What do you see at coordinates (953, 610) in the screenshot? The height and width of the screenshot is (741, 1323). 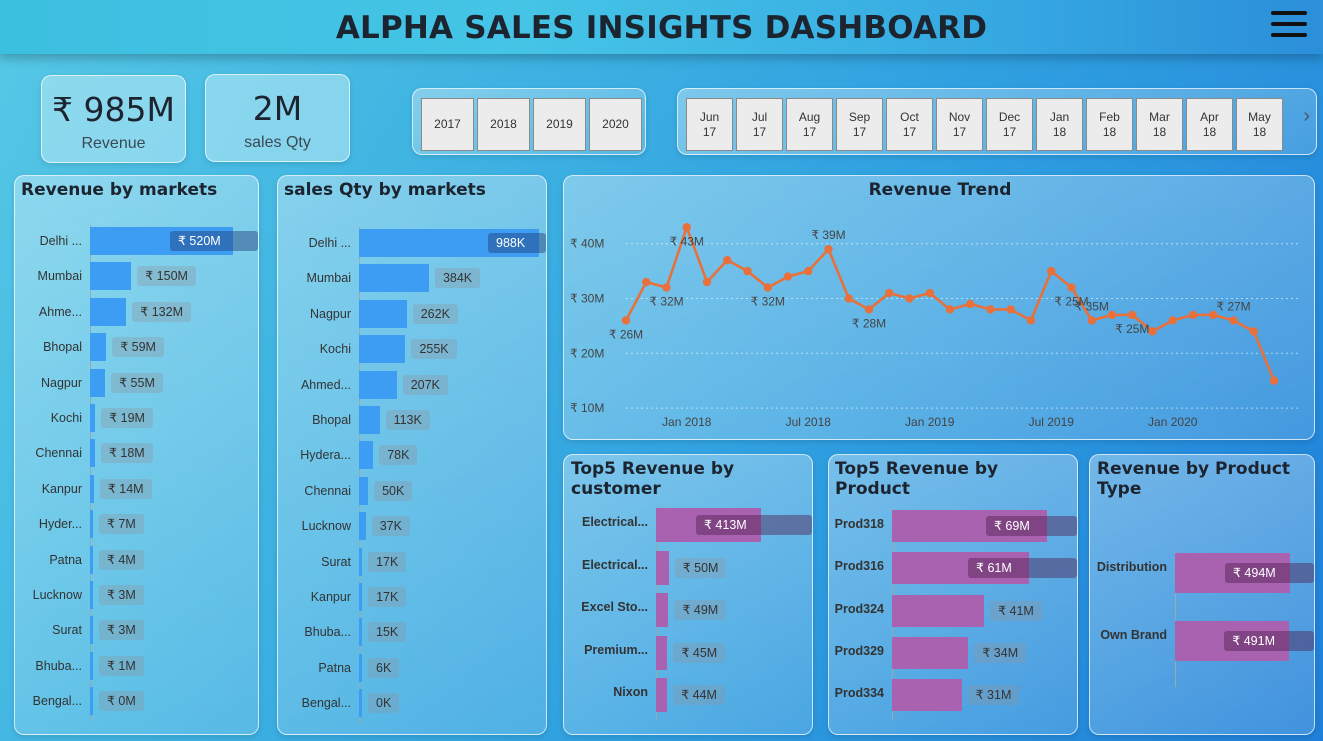 I see `bar-row: Prod324 ₹ 41M` at bounding box center [953, 610].